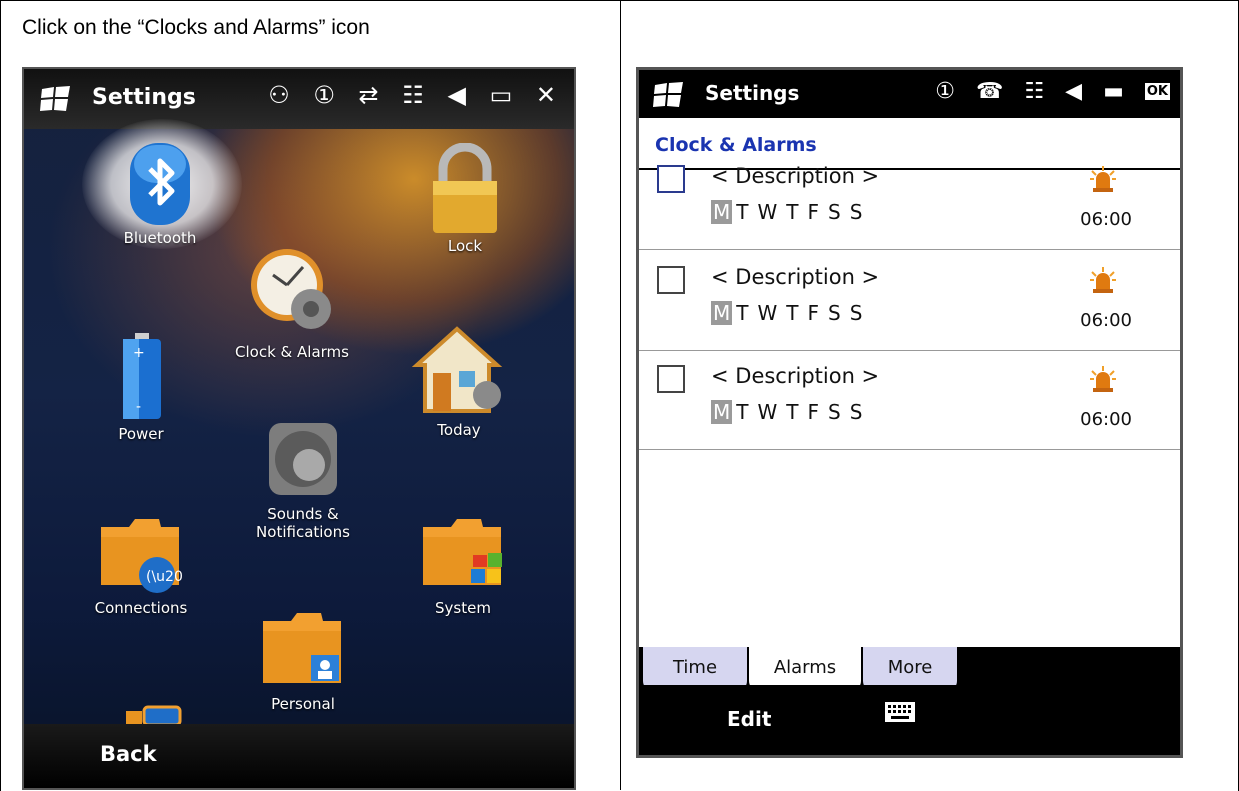  I want to click on back-softkey: Back, so click(128, 754).